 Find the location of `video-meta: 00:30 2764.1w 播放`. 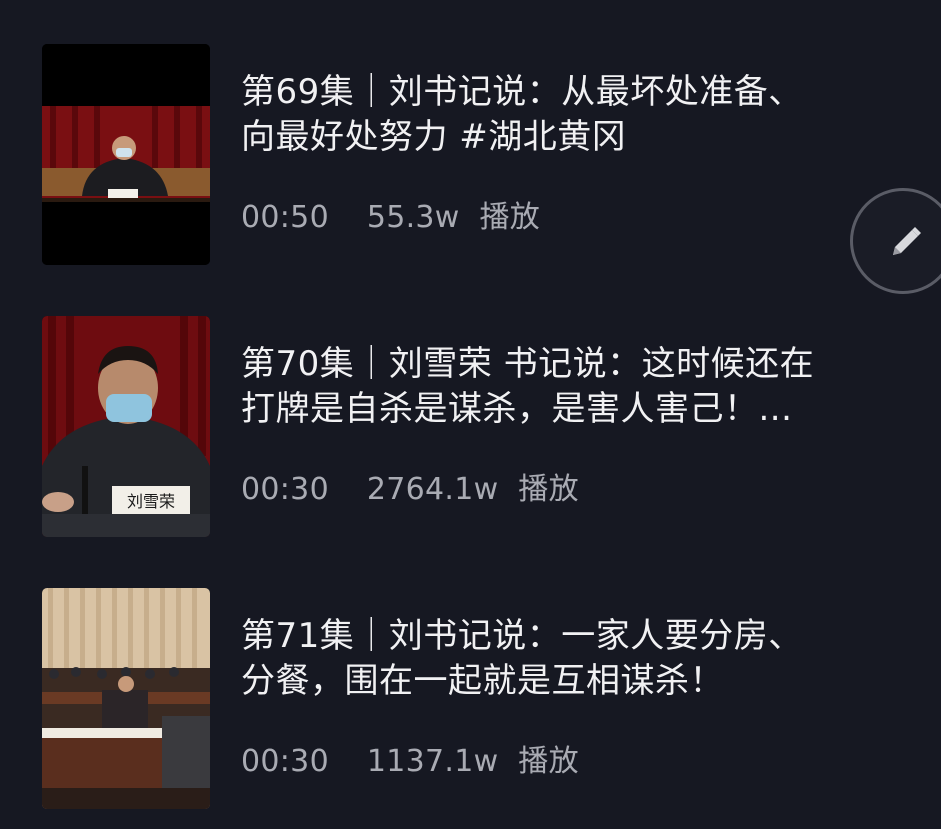

video-meta: 00:30 2764.1w 播放 is located at coordinates (410, 486).